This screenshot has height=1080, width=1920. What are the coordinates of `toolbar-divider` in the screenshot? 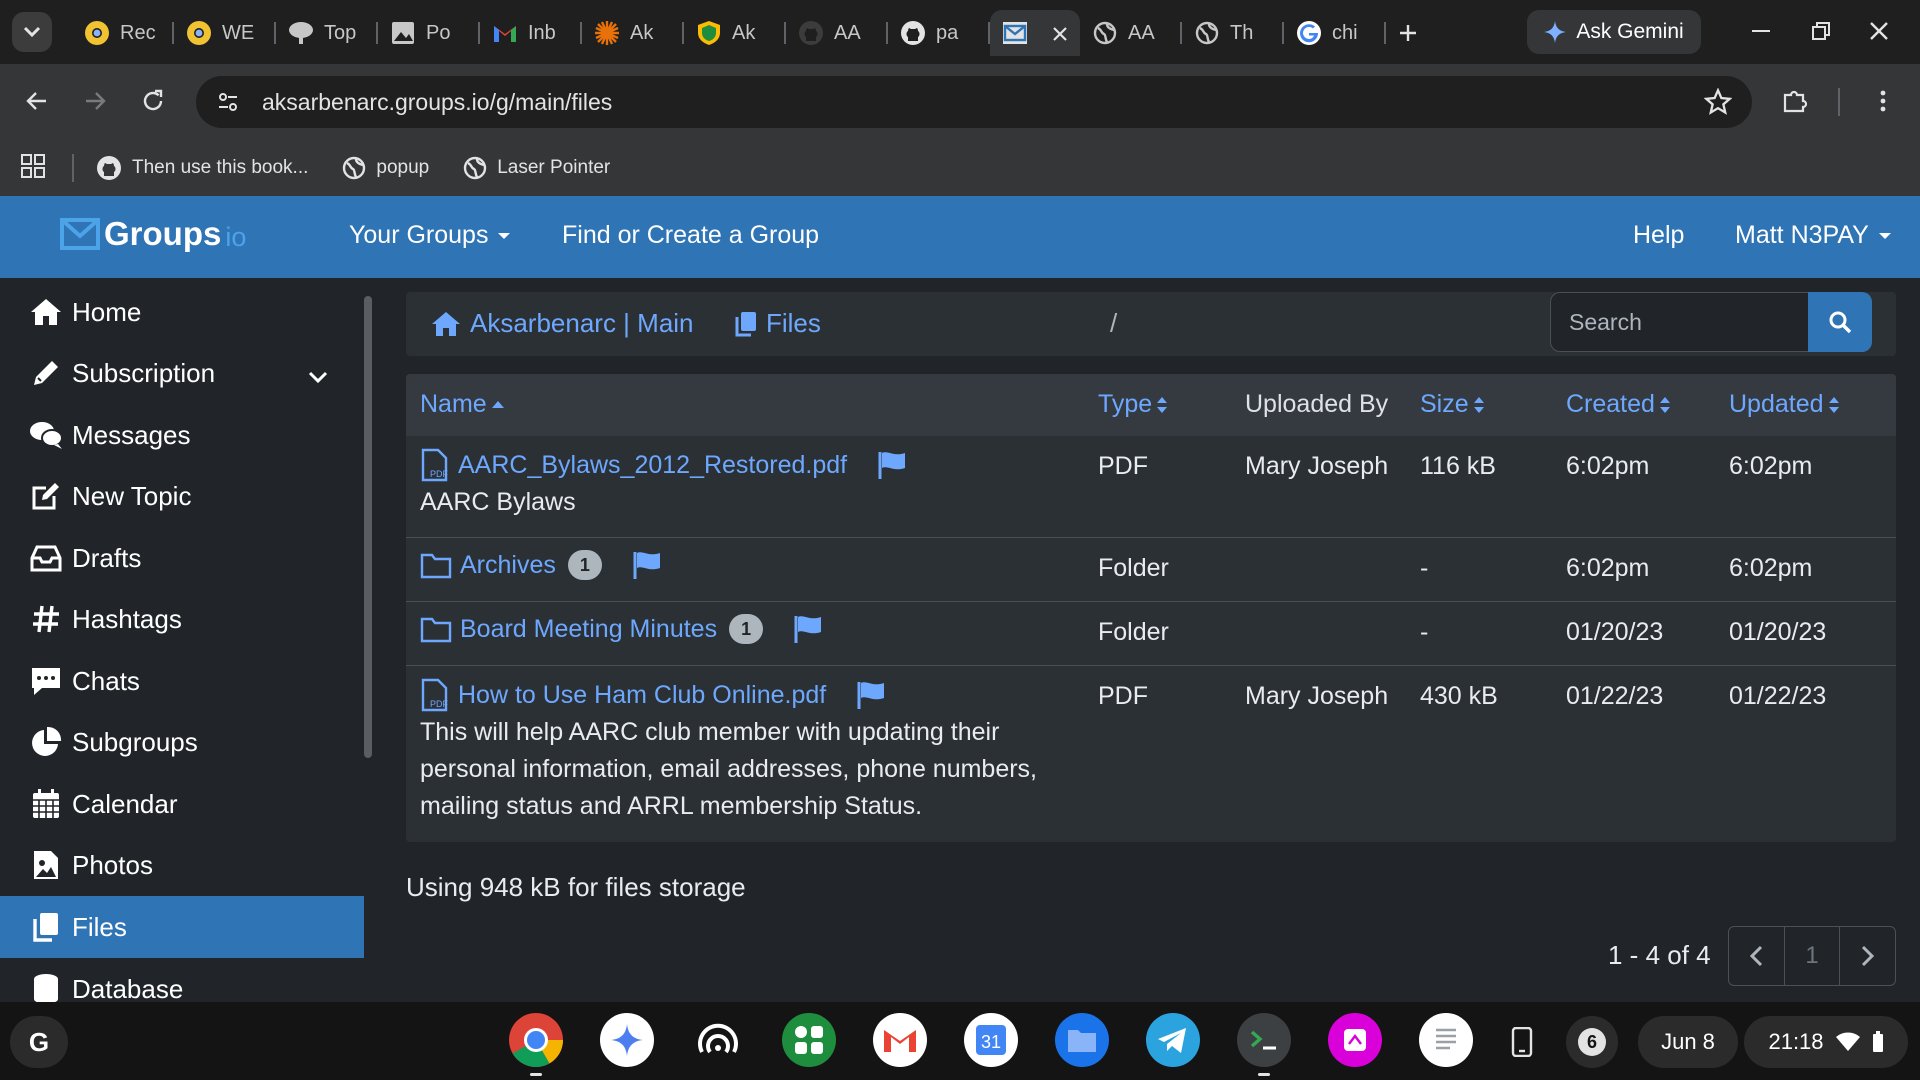 It's located at (1839, 102).